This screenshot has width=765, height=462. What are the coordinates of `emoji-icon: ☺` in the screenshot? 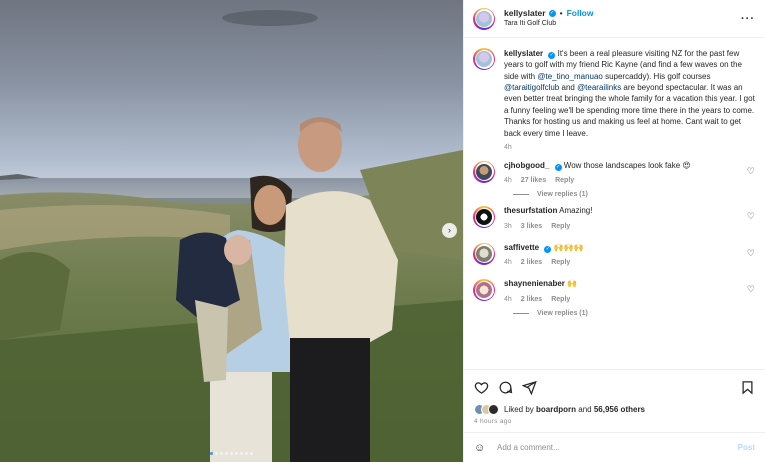 It's located at (482, 448).